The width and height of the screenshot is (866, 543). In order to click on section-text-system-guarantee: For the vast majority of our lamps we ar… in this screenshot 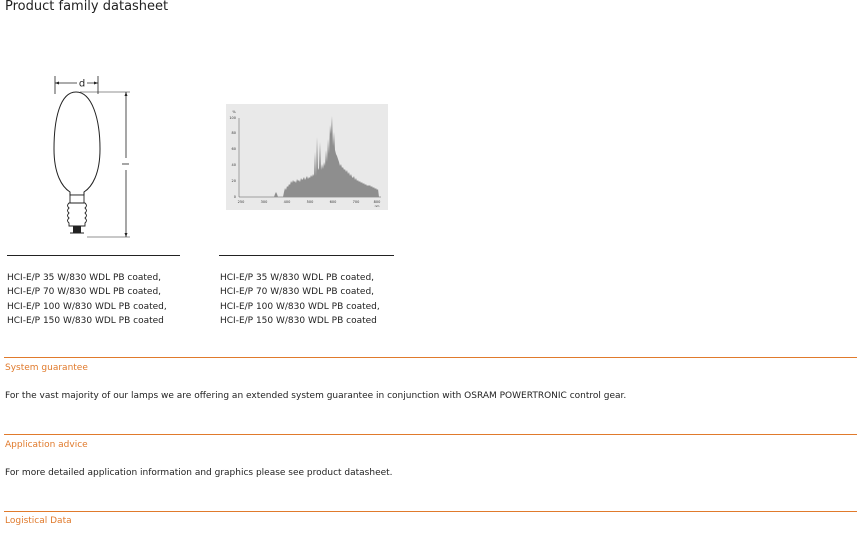, I will do `click(316, 396)`.